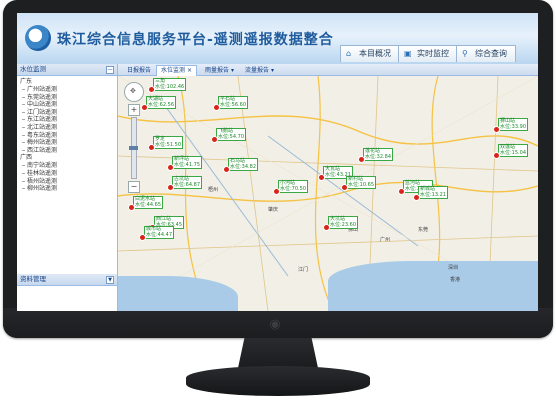 The image size is (556, 402). I want to click on realtime-monitor-button: ▣ 实时监控, so click(428, 53).